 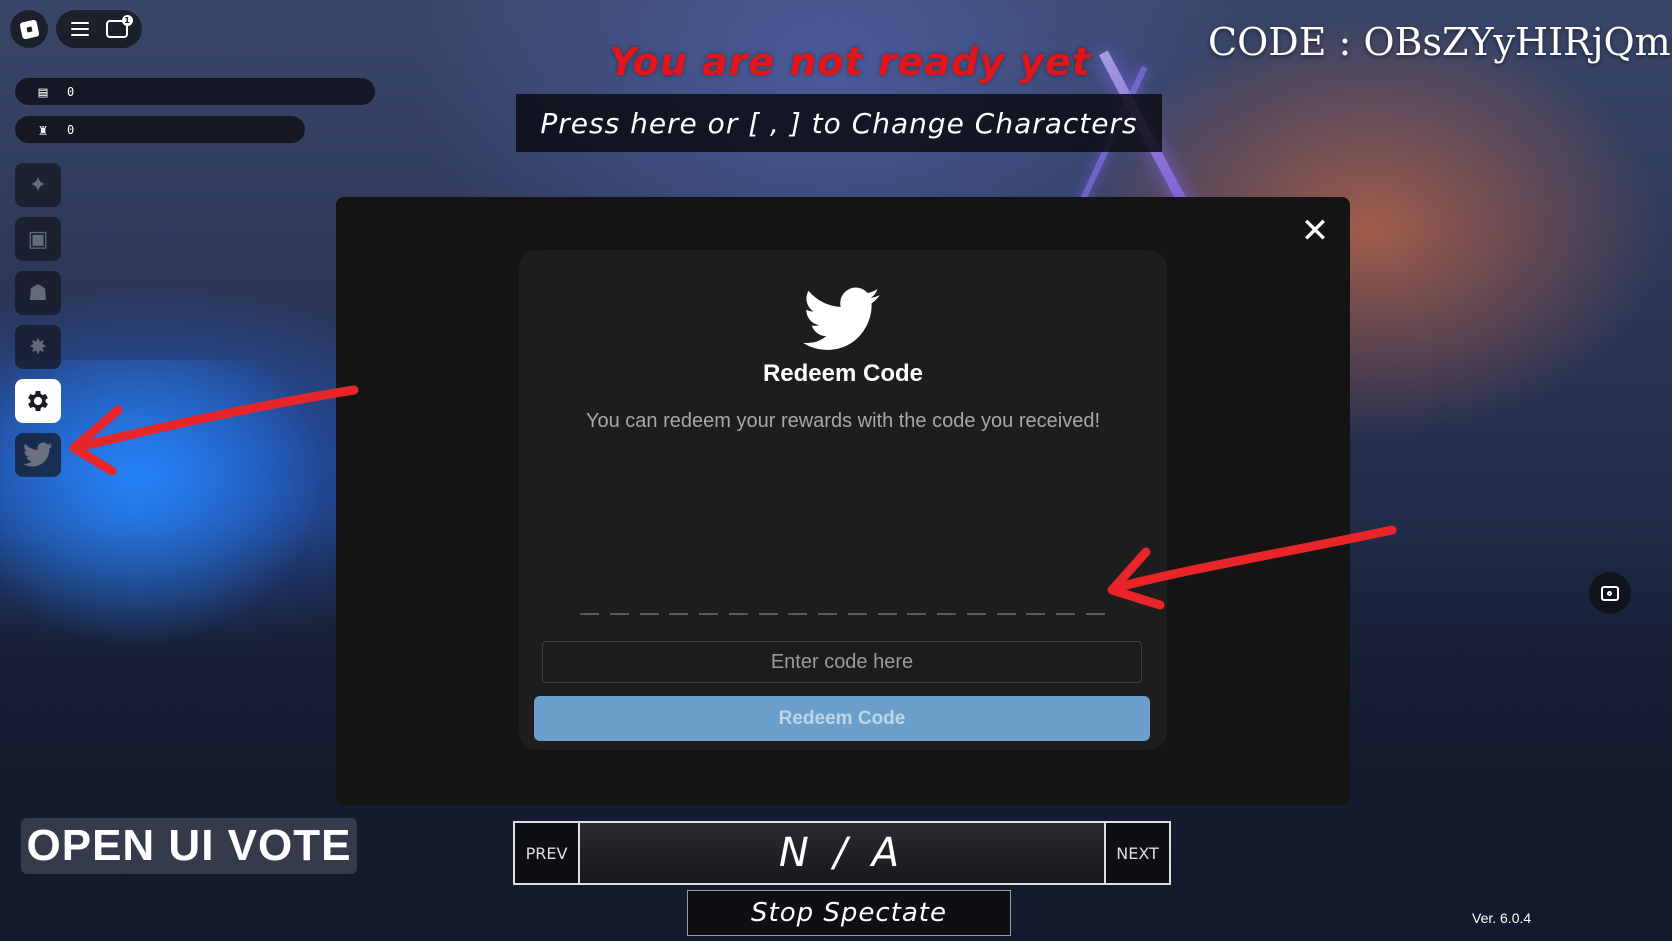 I want to click on cash-stack-icon: ▤, so click(x=43, y=91).